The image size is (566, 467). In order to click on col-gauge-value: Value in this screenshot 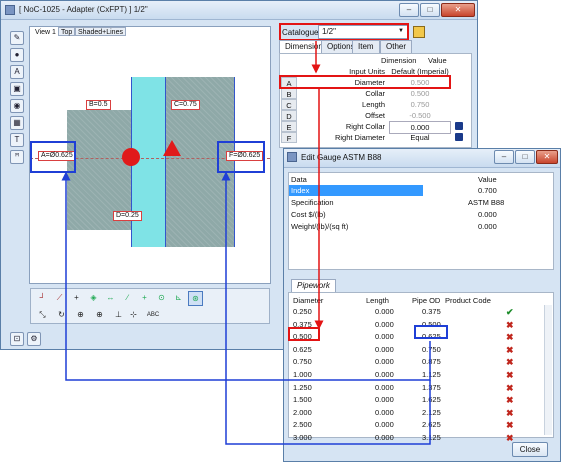, I will do `click(487, 179)`.